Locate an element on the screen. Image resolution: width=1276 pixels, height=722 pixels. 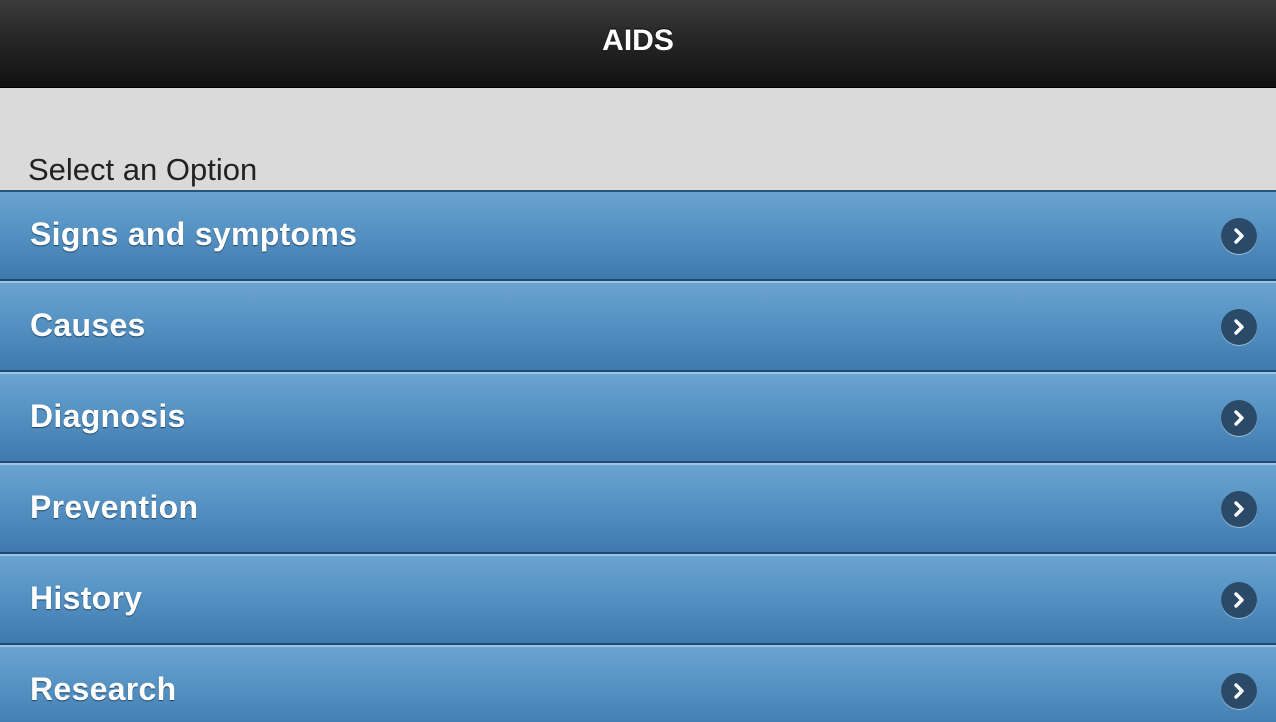
list-item-diagnosis: Diagnosis is located at coordinates (638, 417).